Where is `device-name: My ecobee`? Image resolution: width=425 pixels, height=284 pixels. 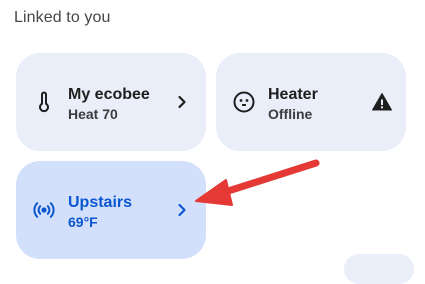
device-name: My ecobee is located at coordinates (109, 94).